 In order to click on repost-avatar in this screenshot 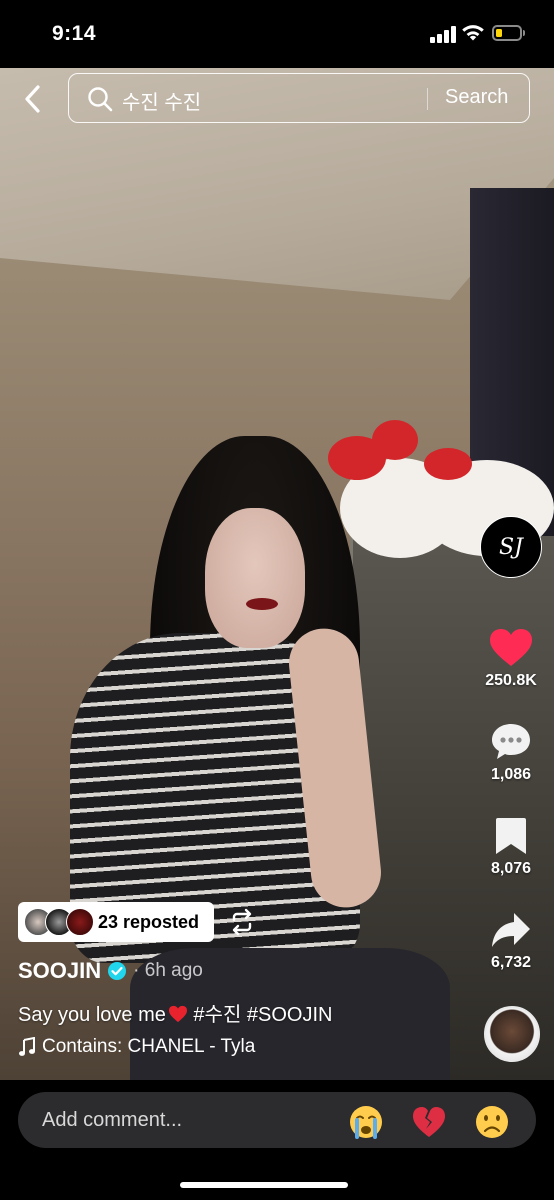, I will do `click(80, 922)`.